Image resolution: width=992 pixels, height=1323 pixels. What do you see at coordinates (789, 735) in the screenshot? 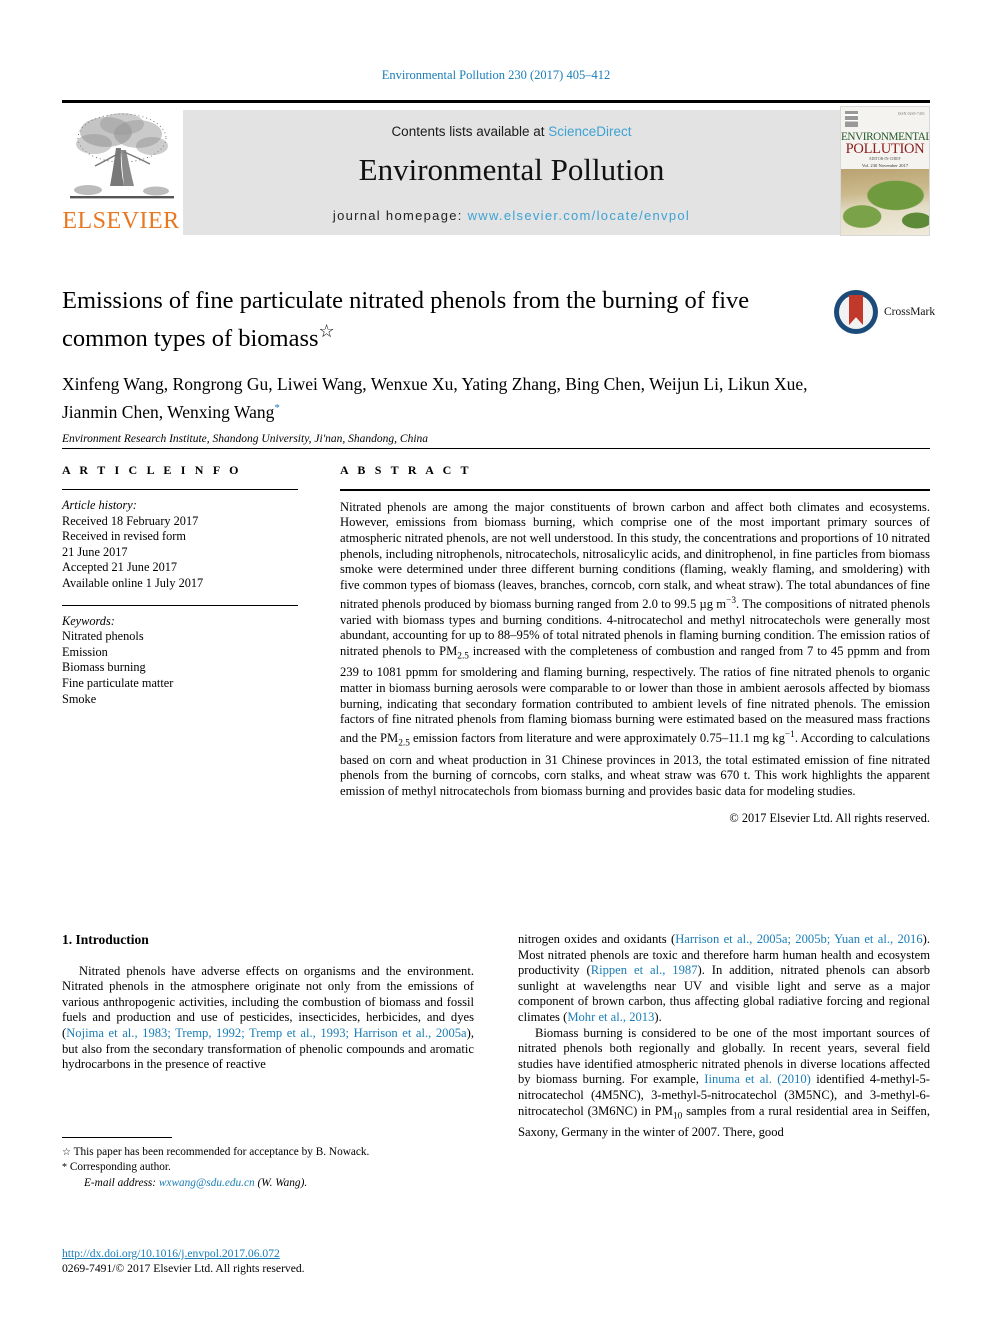
I see `abstract-superscript-2: −1` at bounding box center [789, 735].